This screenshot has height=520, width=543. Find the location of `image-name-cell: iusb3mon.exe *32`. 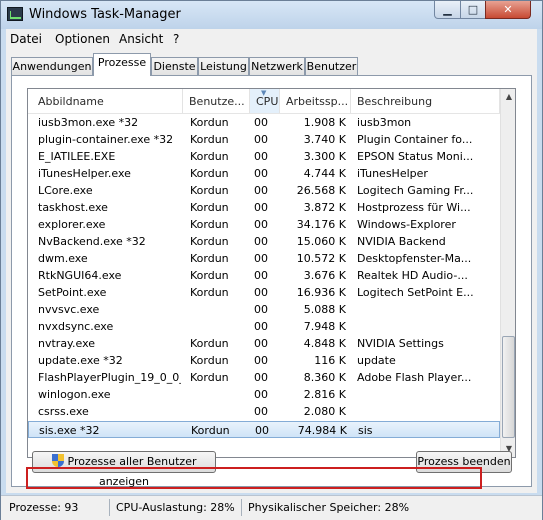

image-name-cell: iusb3mon.exe *32 is located at coordinates (88, 122).